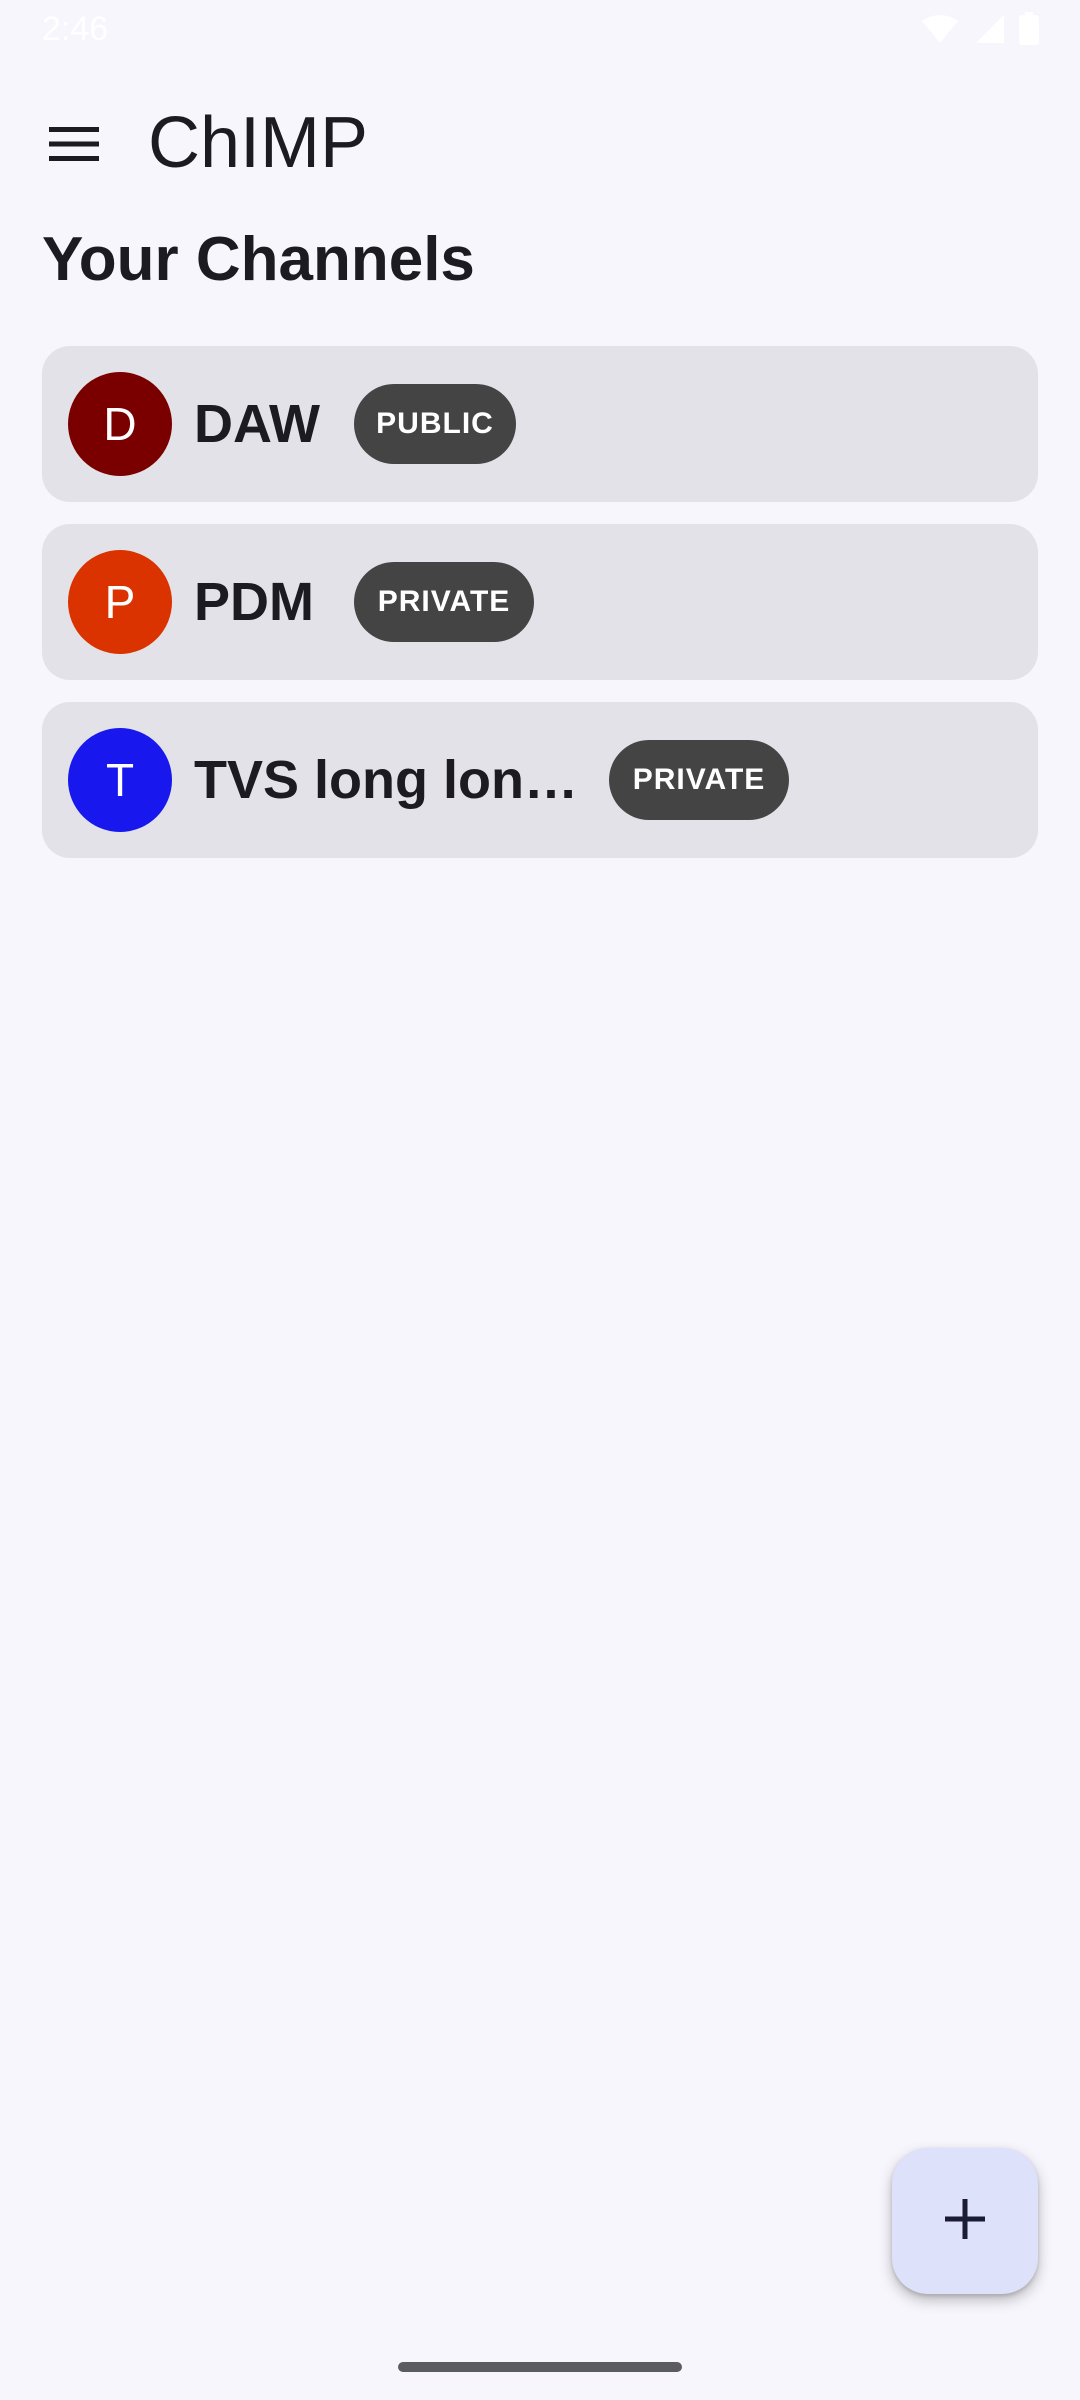  What do you see at coordinates (540, 602) in the screenshot?
I see `channel-item-pdm: P PDM PRIVATE` at bounding box center [540, 602].